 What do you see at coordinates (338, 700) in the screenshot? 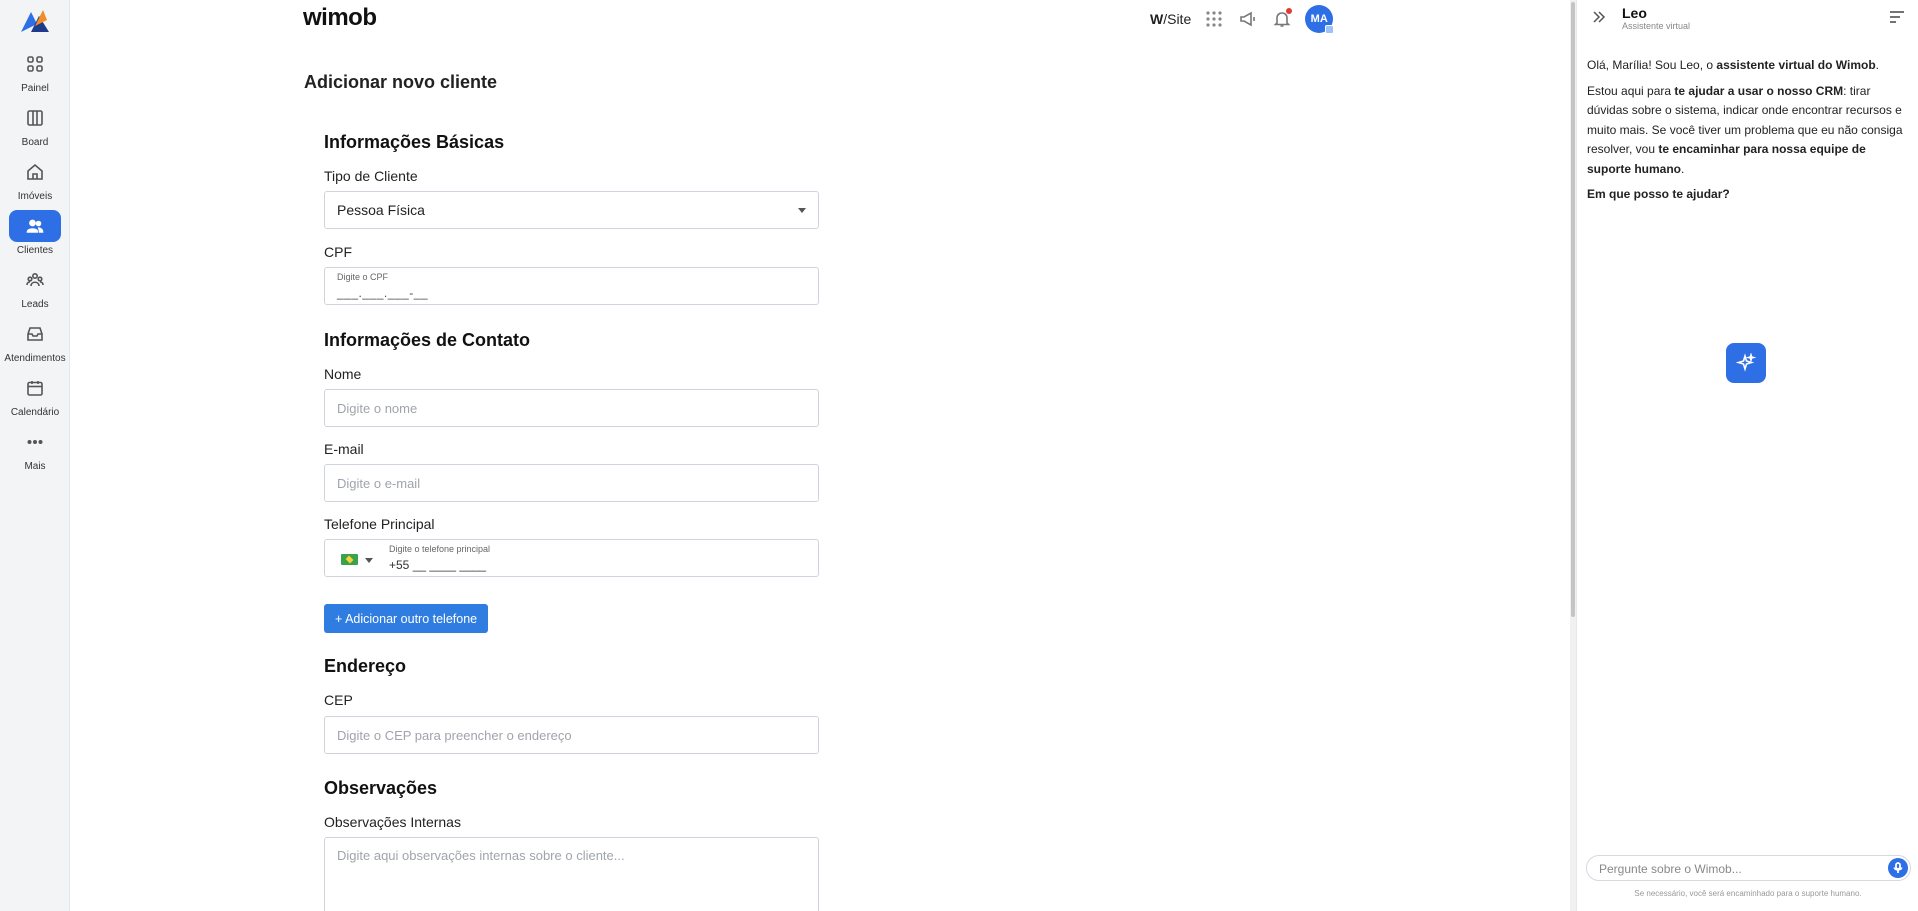
I see `cep-label: CEP` at bounding box center [338, 700].